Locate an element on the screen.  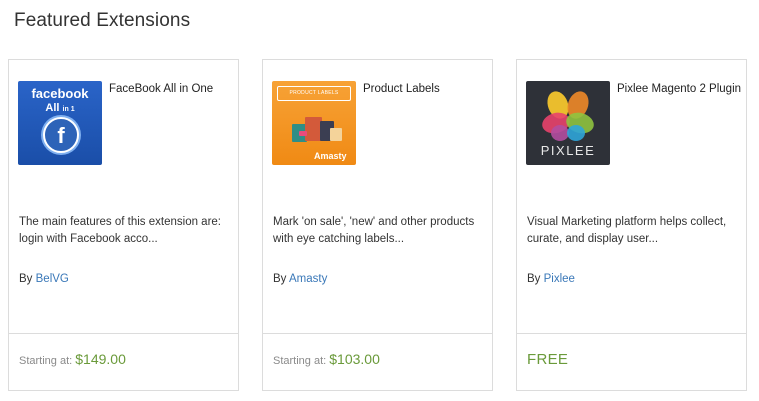
price-row: FREE is located at coordinates (547, 359).